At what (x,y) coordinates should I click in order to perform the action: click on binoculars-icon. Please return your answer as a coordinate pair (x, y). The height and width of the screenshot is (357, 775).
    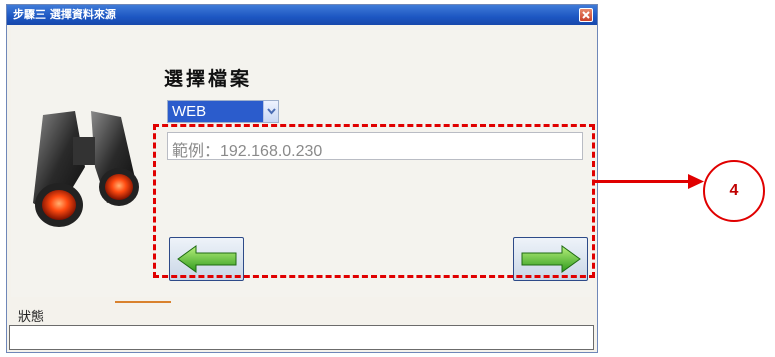
    Looking at the image, I should click on (86, 169).